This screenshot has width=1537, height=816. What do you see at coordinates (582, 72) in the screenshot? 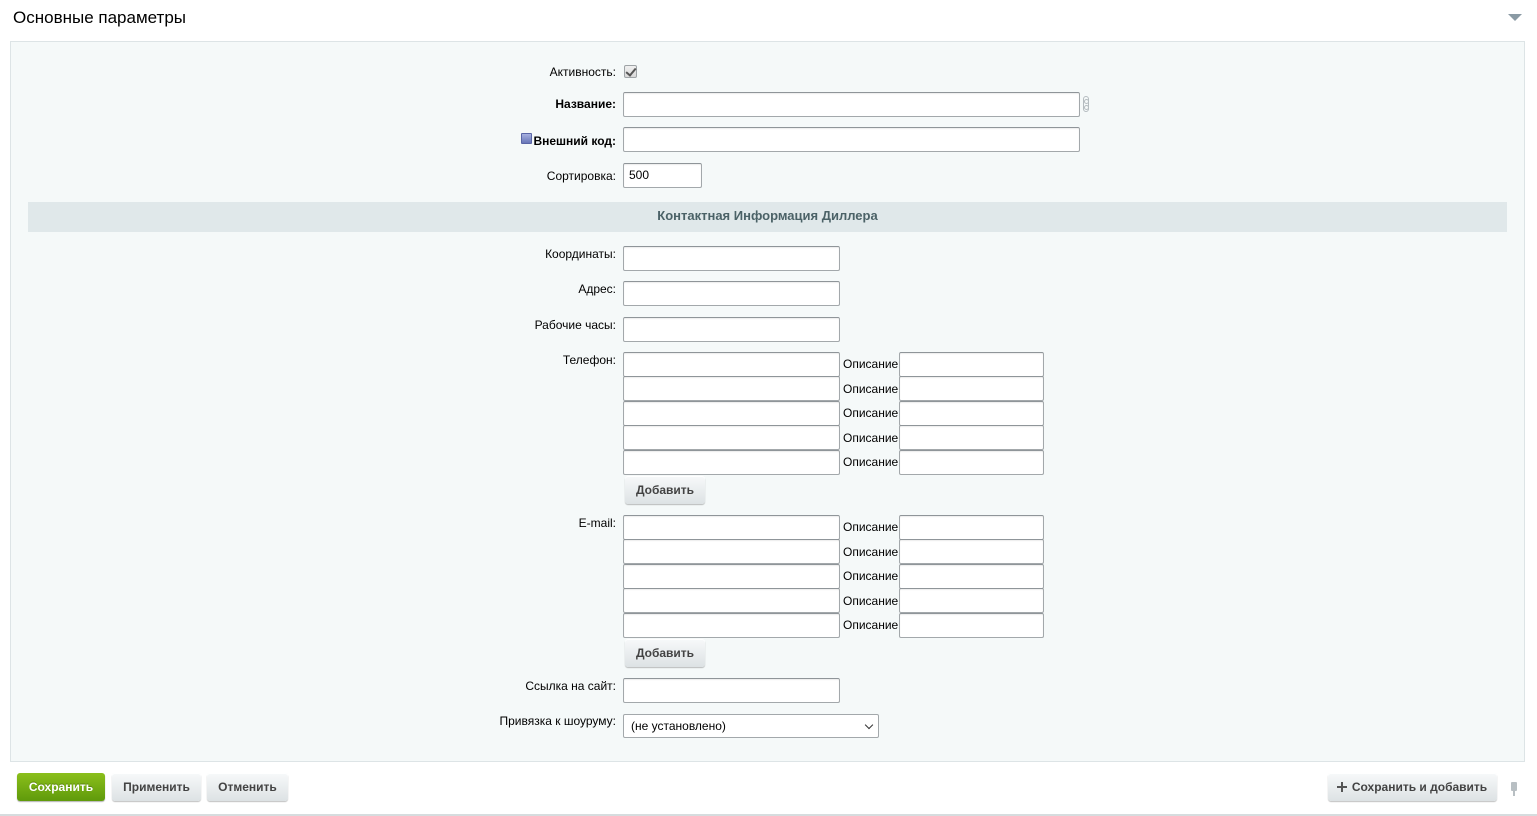
I see `active-label: Активность:` at bounding box center [582, 72].